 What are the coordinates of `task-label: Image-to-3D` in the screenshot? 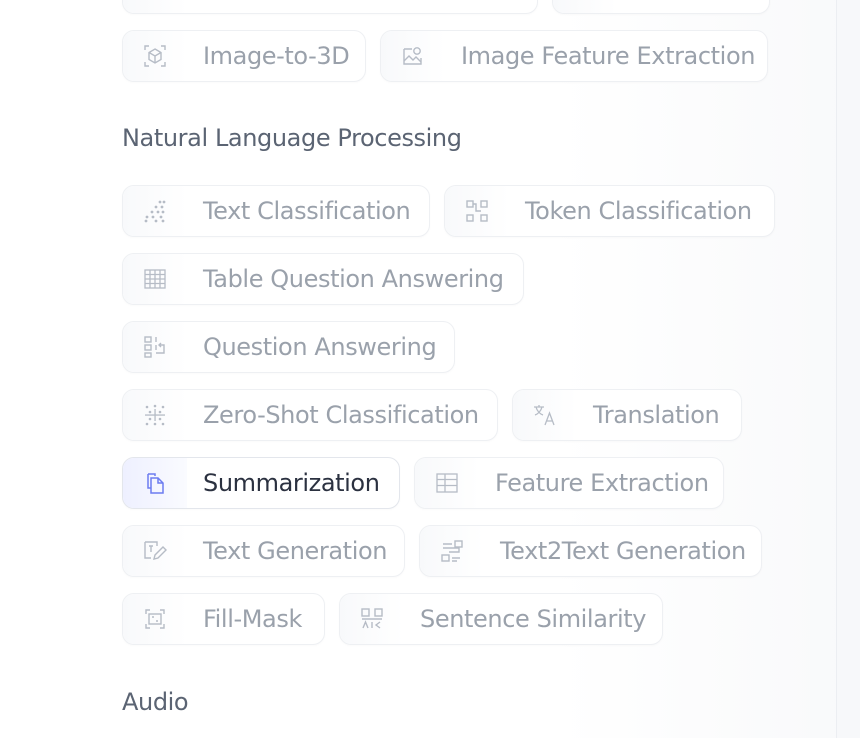 It's located at (276, 56).